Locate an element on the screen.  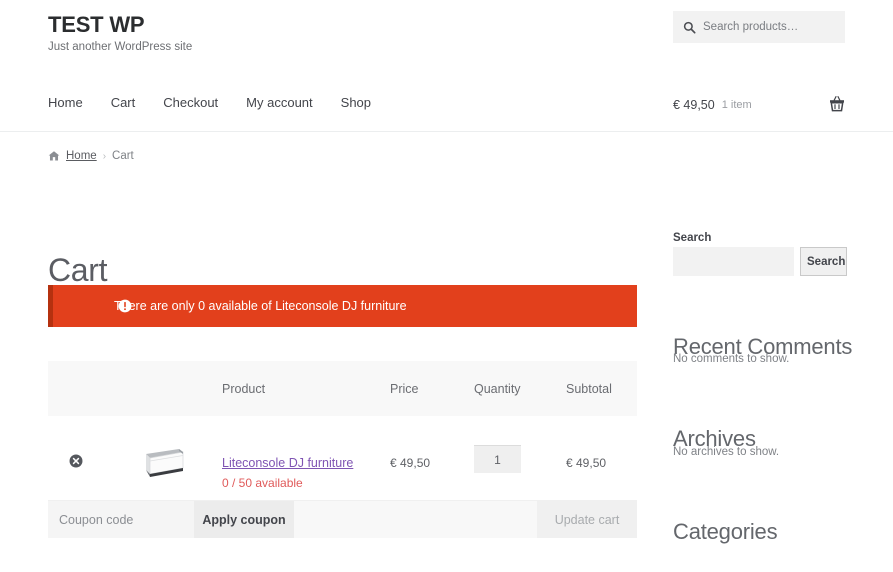
nav-item-cart: Cart is located at coordinates (123, 102).